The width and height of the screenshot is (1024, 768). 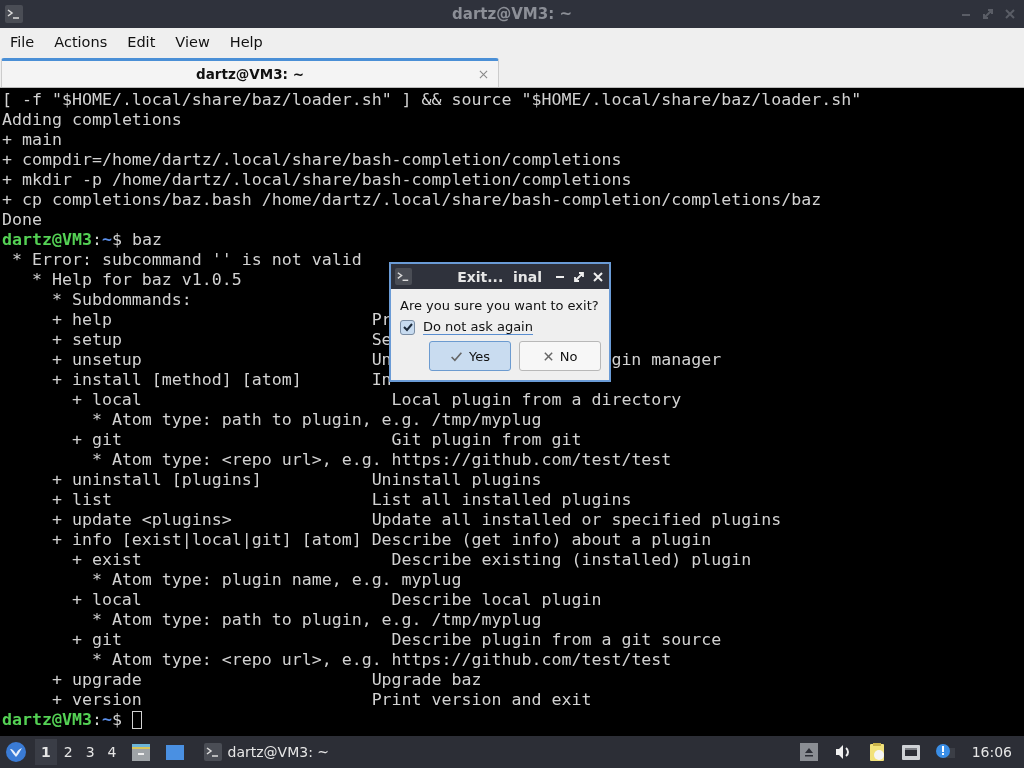 I want to click on terminal-text: * Help for baz v1.0.5, so click(x=136, y=280).